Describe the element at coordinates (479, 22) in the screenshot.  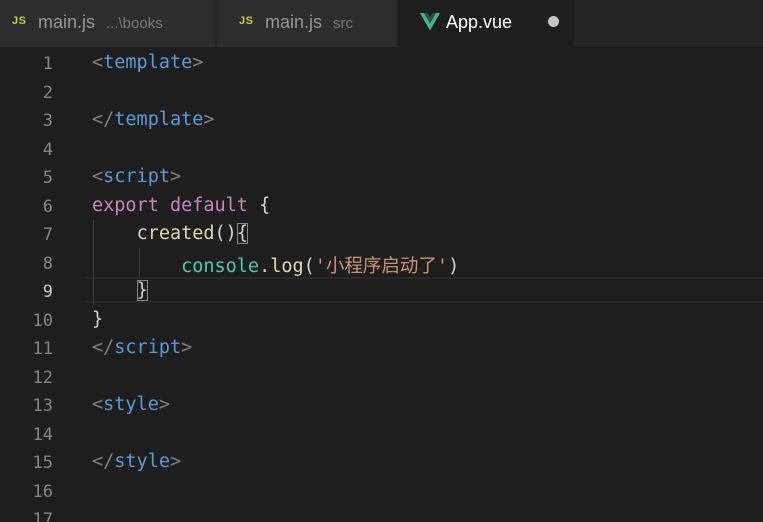
I see `tab-label: App.vue` at that location.